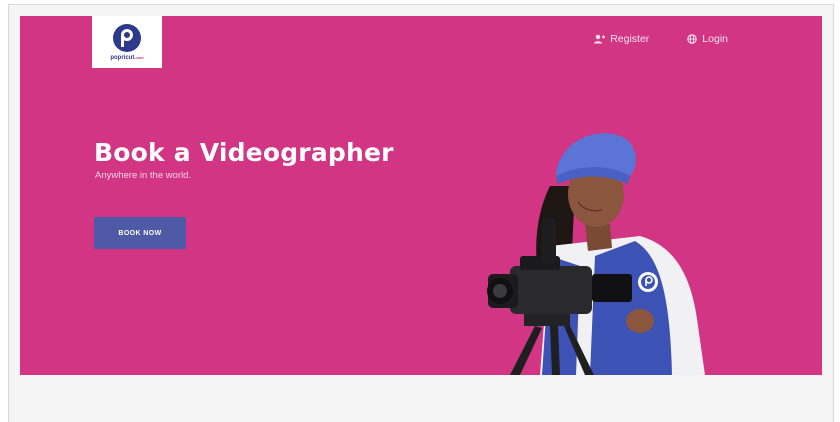 This screenshot has height=422, width=840. What do you see at coordinates (715, 39) in the screenshot?
I see `login-label: Login` at bounding box center [715, 39].